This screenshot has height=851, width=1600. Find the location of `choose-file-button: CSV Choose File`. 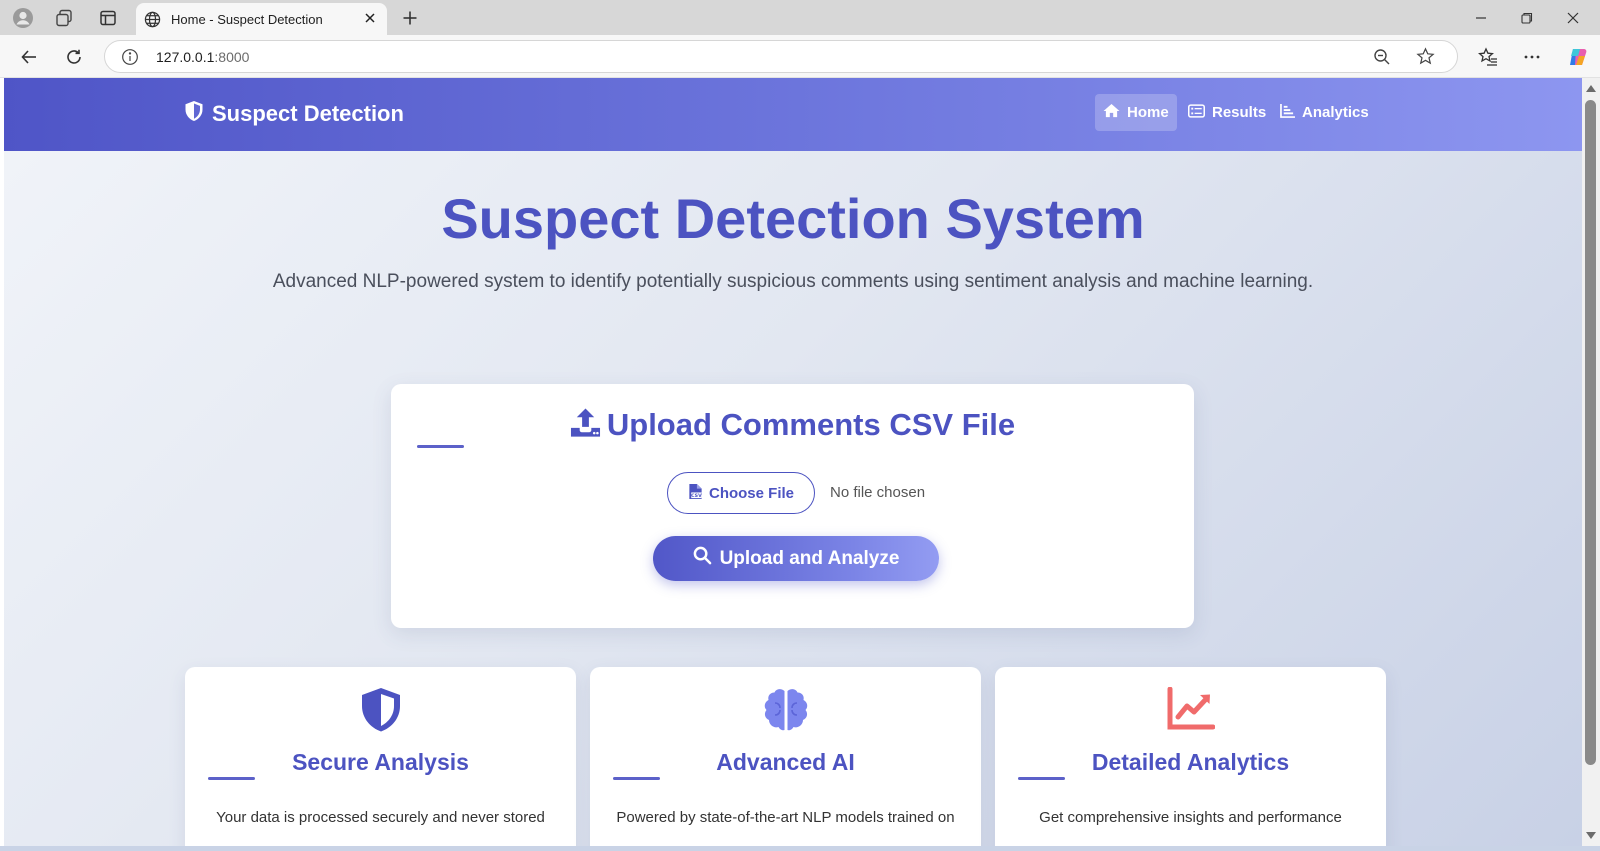

choose-file-button: CSV Choose File is located at coordinates (741, 493).